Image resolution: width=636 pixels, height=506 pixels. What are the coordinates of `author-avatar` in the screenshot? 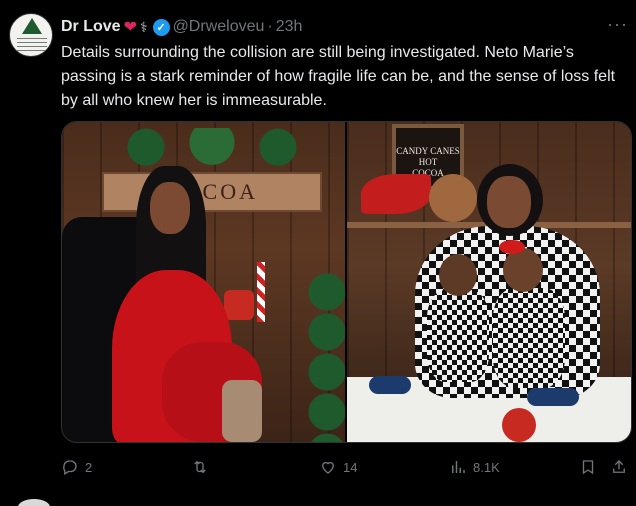 It's located at (31, 35).